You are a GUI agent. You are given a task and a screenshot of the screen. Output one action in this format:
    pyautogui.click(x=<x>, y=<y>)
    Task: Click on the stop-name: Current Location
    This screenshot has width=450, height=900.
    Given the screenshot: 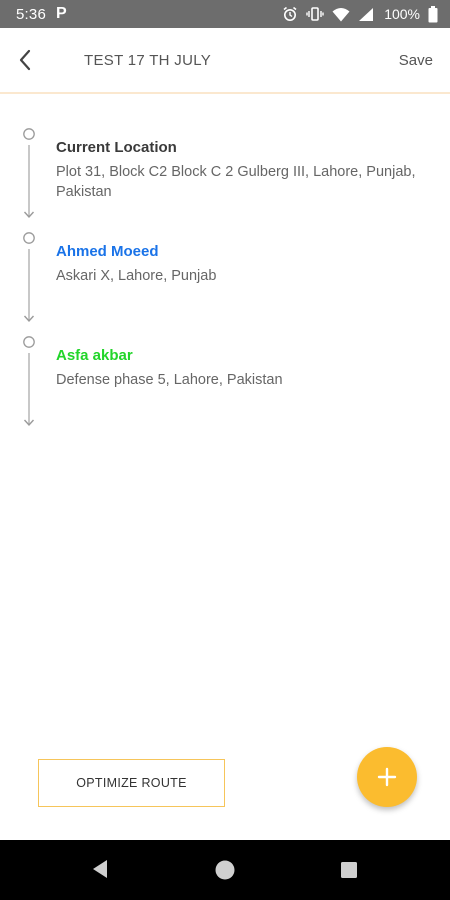 What is the action you would take?
    pyautogui.click(x=116, y=147)
    